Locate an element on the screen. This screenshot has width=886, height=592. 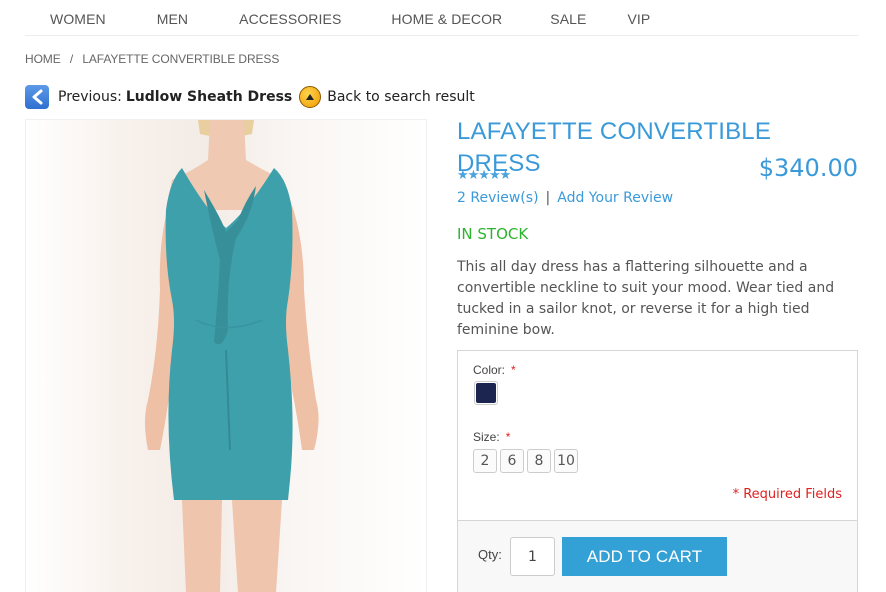
color-swatch-navy is located at coordinates (486, 393).